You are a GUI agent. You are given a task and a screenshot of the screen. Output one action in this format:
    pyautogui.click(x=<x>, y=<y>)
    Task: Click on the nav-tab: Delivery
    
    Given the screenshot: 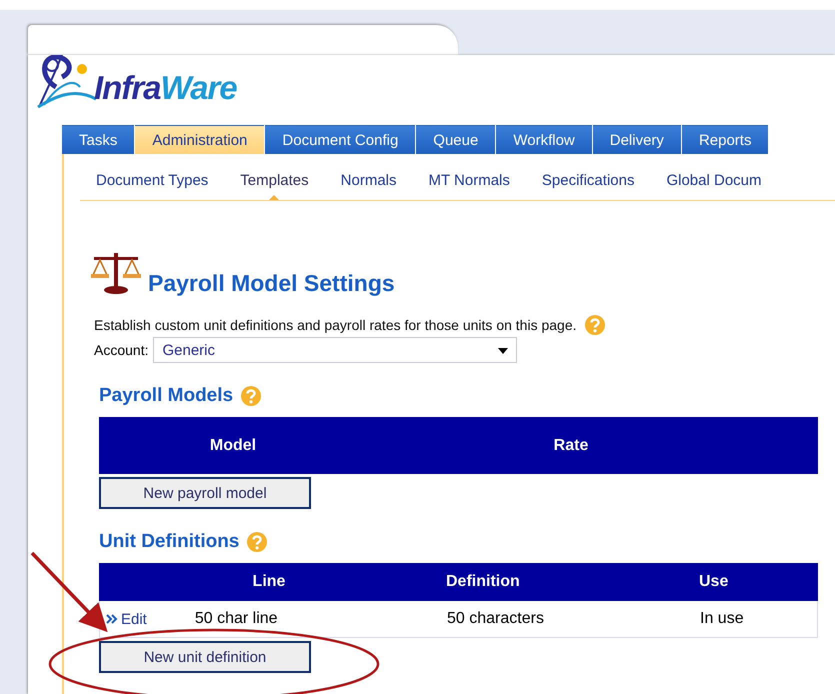 What is the action you would take?
    pyautogui.click(x=636, y=139)
    